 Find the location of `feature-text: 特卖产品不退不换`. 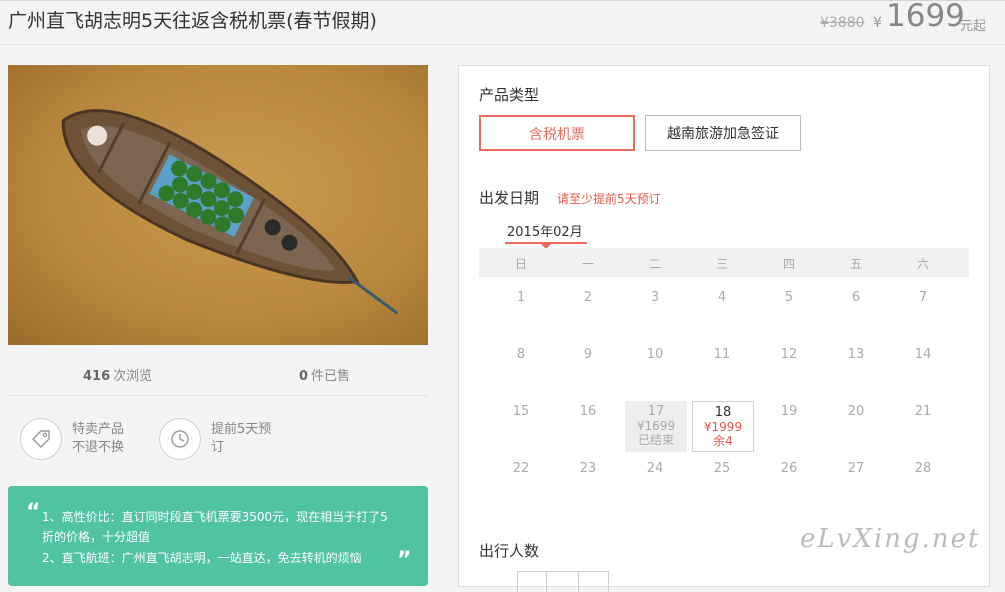

feature-text: 特卖产品不退不换 is located at coordinates (98, 438).